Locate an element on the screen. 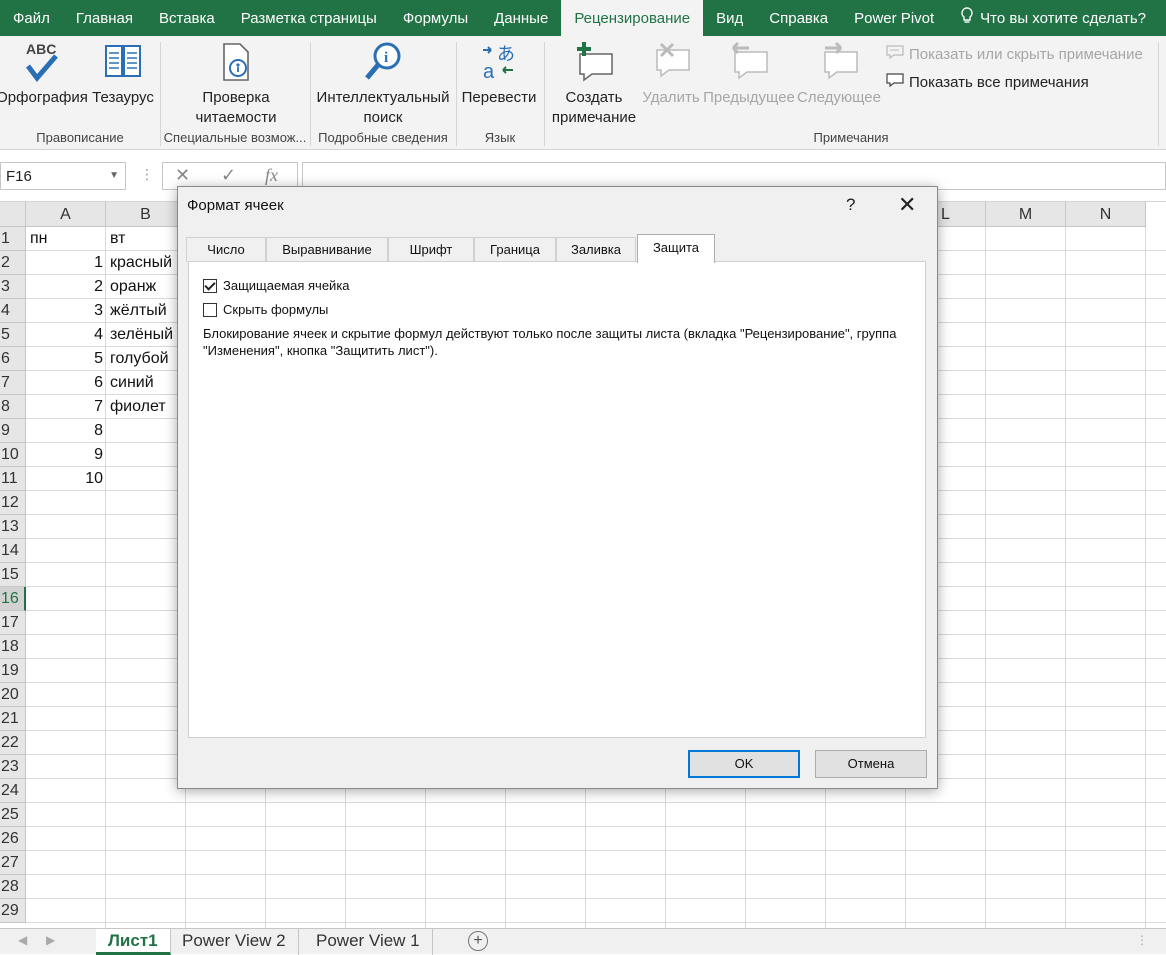  row-header: 8 is located at coordinates (13, 407).